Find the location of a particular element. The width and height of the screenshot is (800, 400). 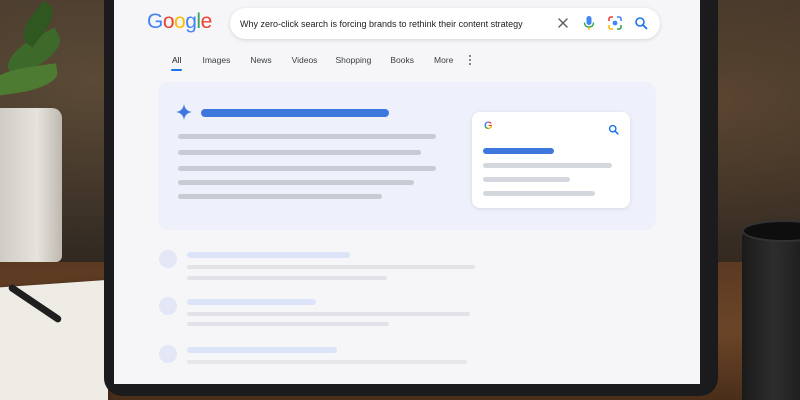

search-input is located at coordinates (385, 23).